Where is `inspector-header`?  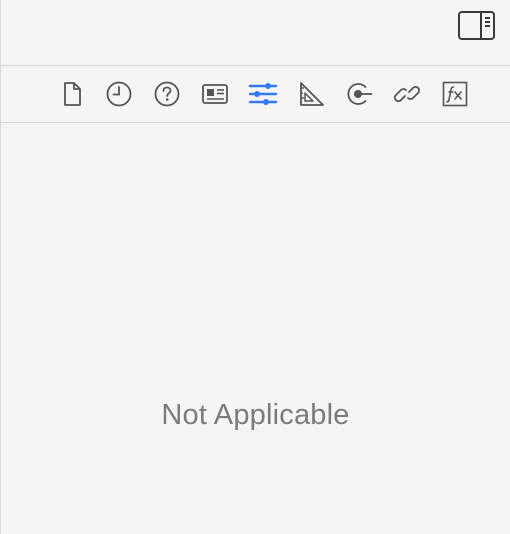 inspector-header is located at coordinates (255, 33).